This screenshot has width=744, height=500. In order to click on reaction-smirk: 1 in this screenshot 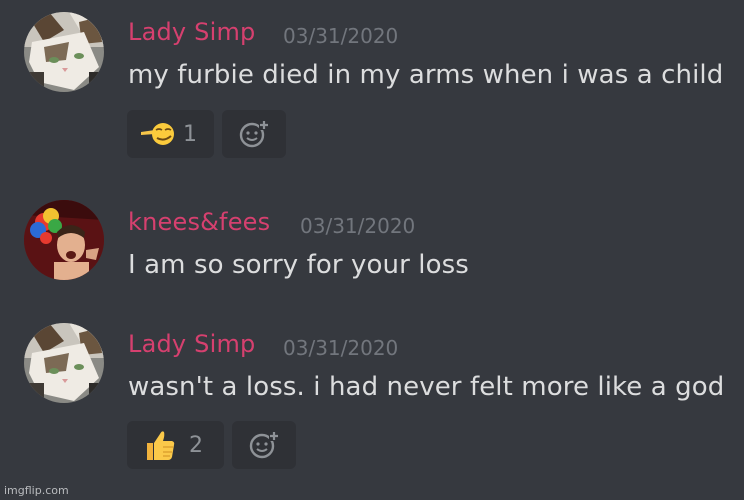, I will do `click(170, 134)`.